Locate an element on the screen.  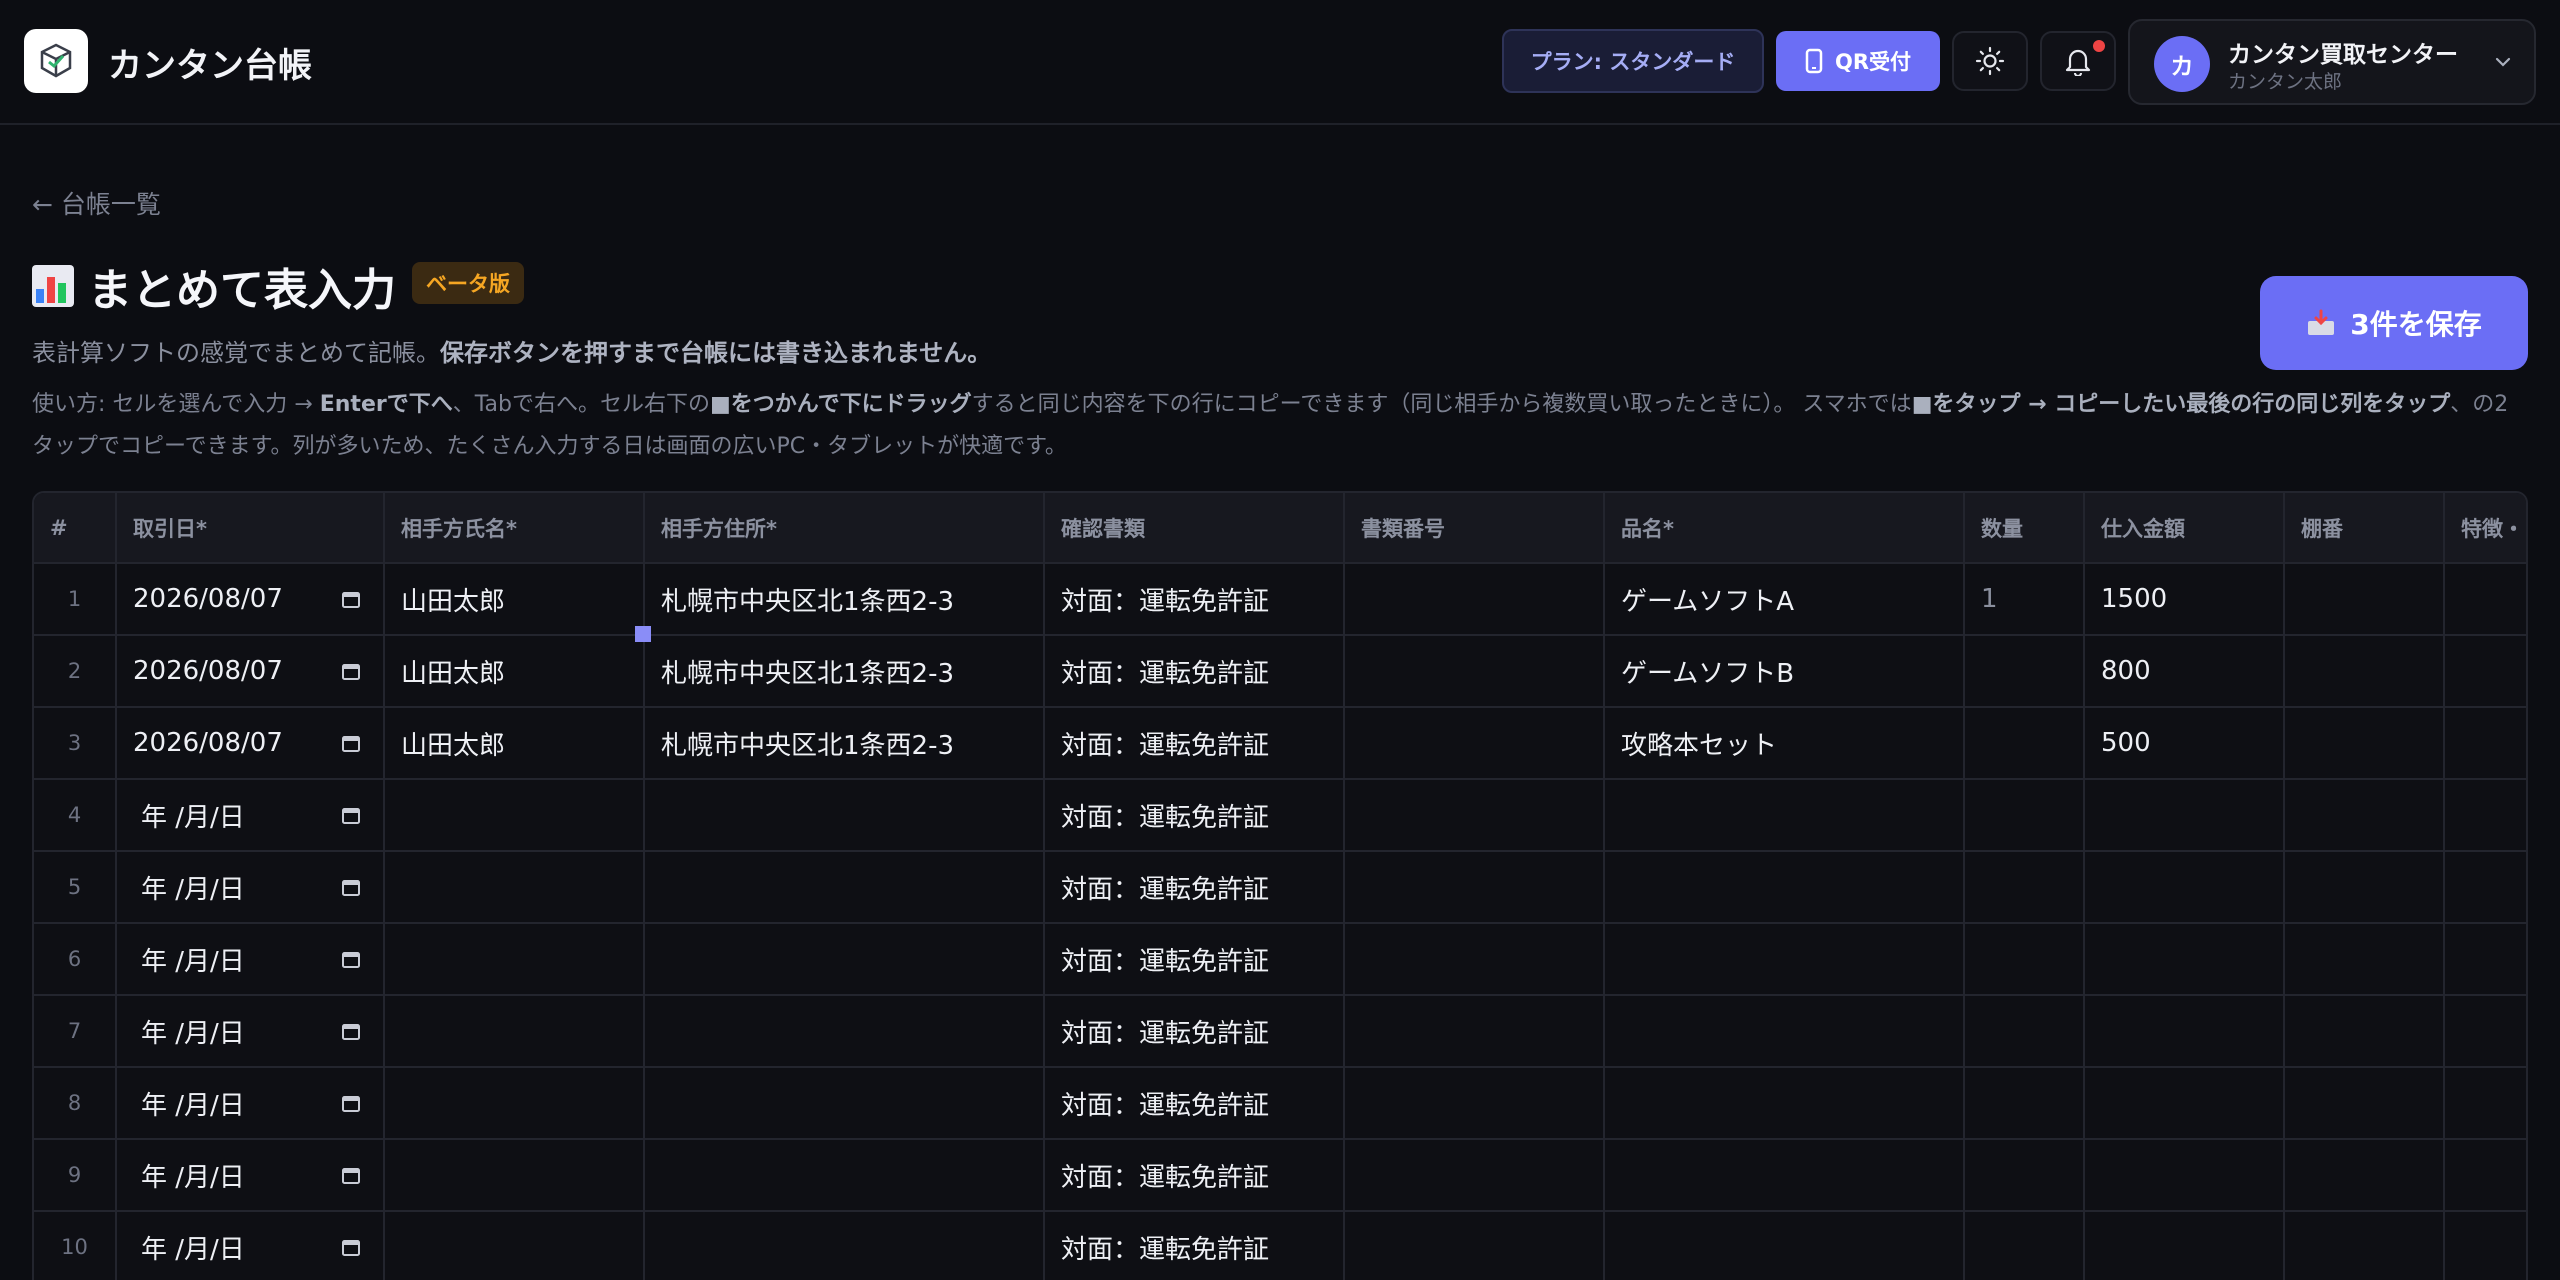
purchase-price-cell: 800 is located at coordinates (2184, 671).